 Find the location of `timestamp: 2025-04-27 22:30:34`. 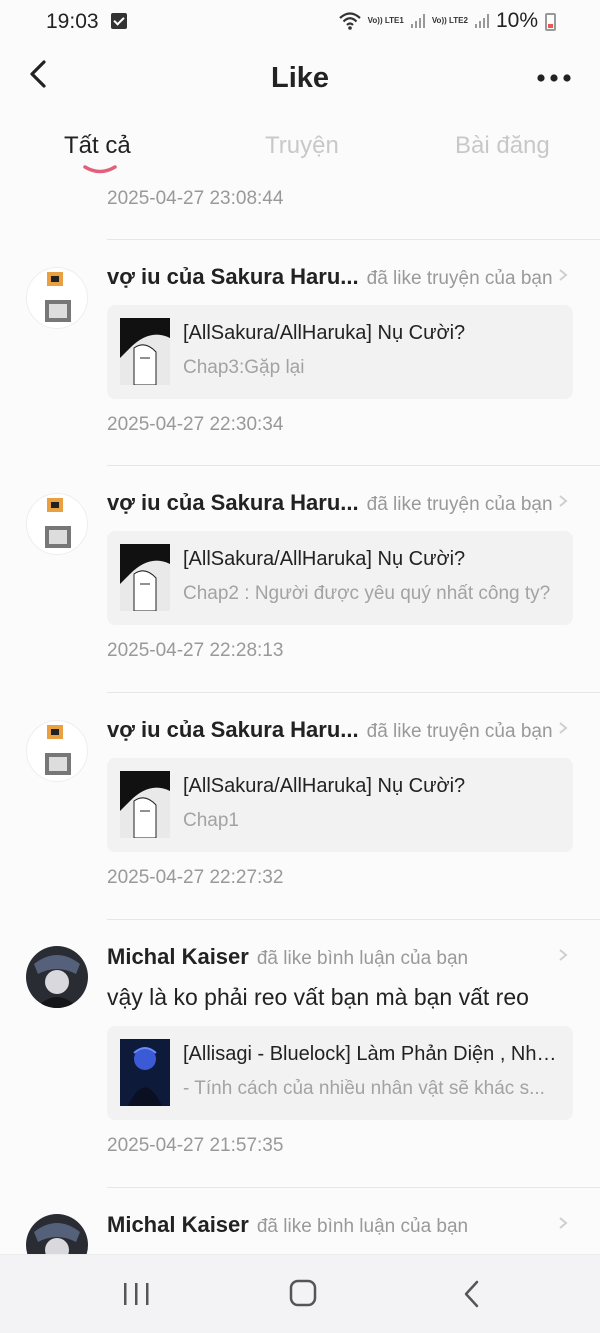

timestamp: 2025-04-27 22:30:34 is located at coordinates (195, 424).